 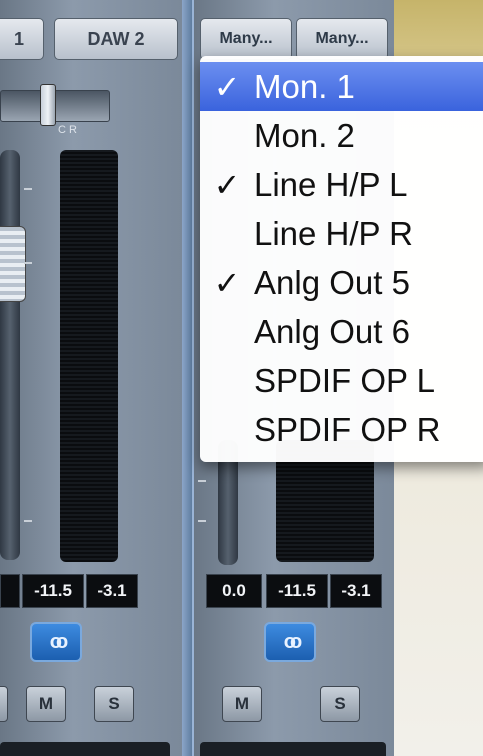 What do you see at coordinates (10, 591) in the screenshot?
I see `fader-readout` at bounding box center [10, 591].